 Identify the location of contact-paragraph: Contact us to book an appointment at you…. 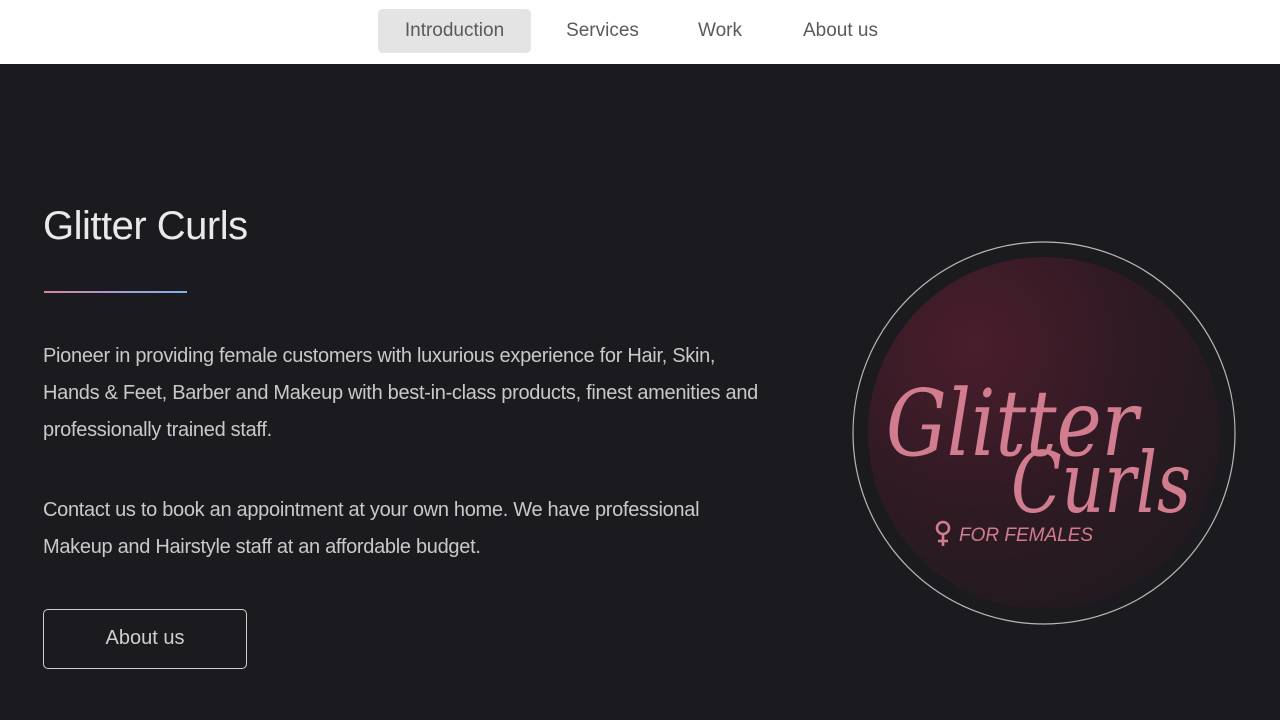
(371, 528).